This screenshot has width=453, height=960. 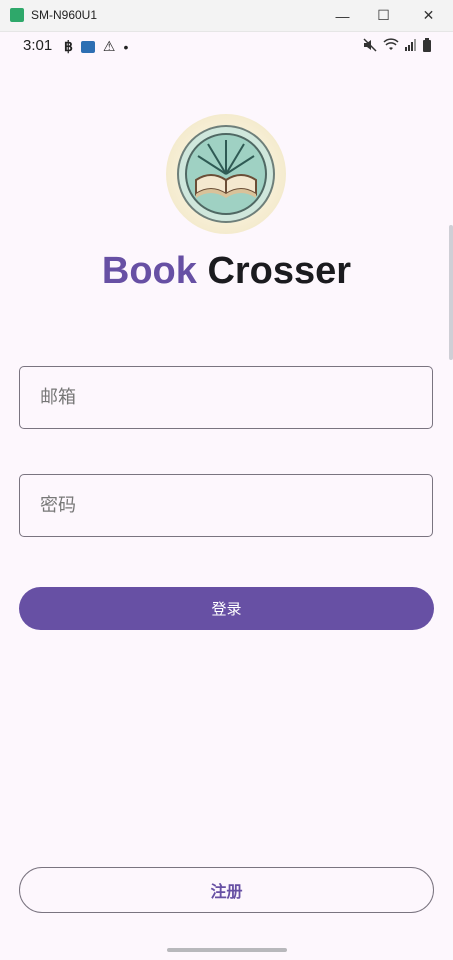 I want to click on register-button-label: 注册, so click(x=226, y=891).